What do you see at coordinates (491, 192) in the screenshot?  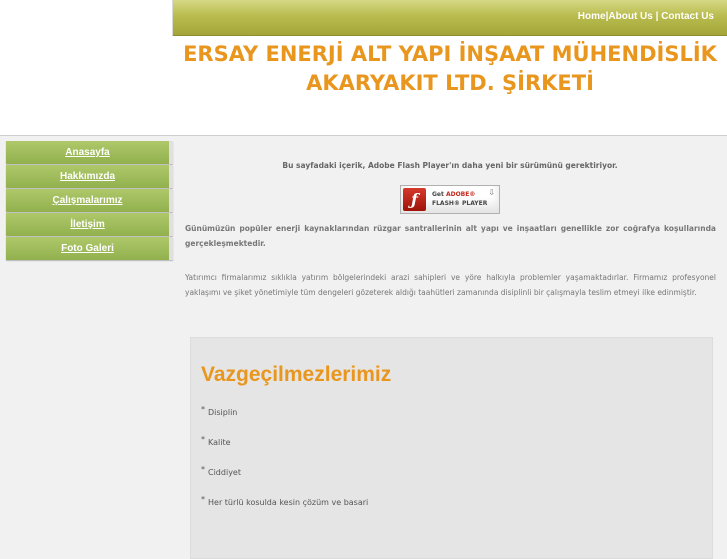 I see `download-arrow-icon: ⇩` at bounding box center [491, 192].